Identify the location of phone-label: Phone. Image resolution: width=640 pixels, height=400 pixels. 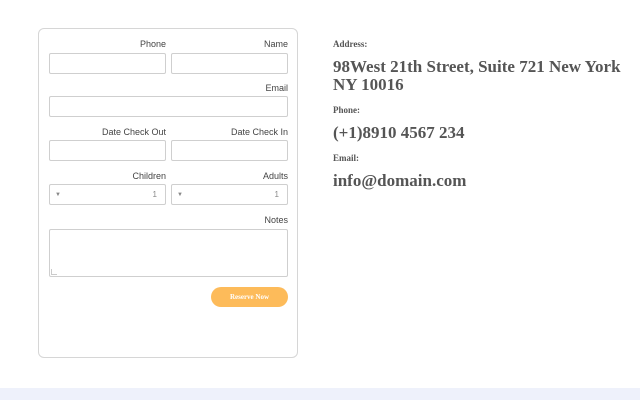
(152, 44).